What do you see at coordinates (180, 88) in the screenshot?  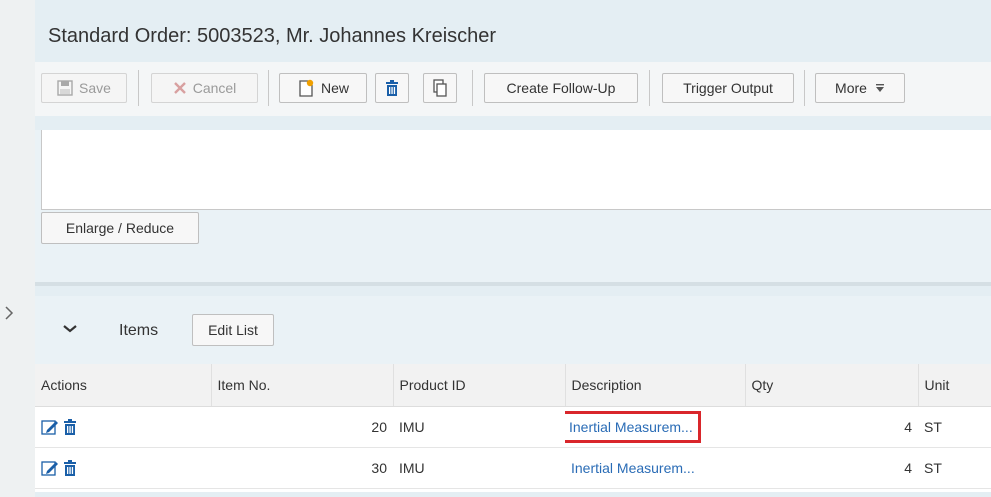 I see `x-icon` at bounding box center [180, 88].